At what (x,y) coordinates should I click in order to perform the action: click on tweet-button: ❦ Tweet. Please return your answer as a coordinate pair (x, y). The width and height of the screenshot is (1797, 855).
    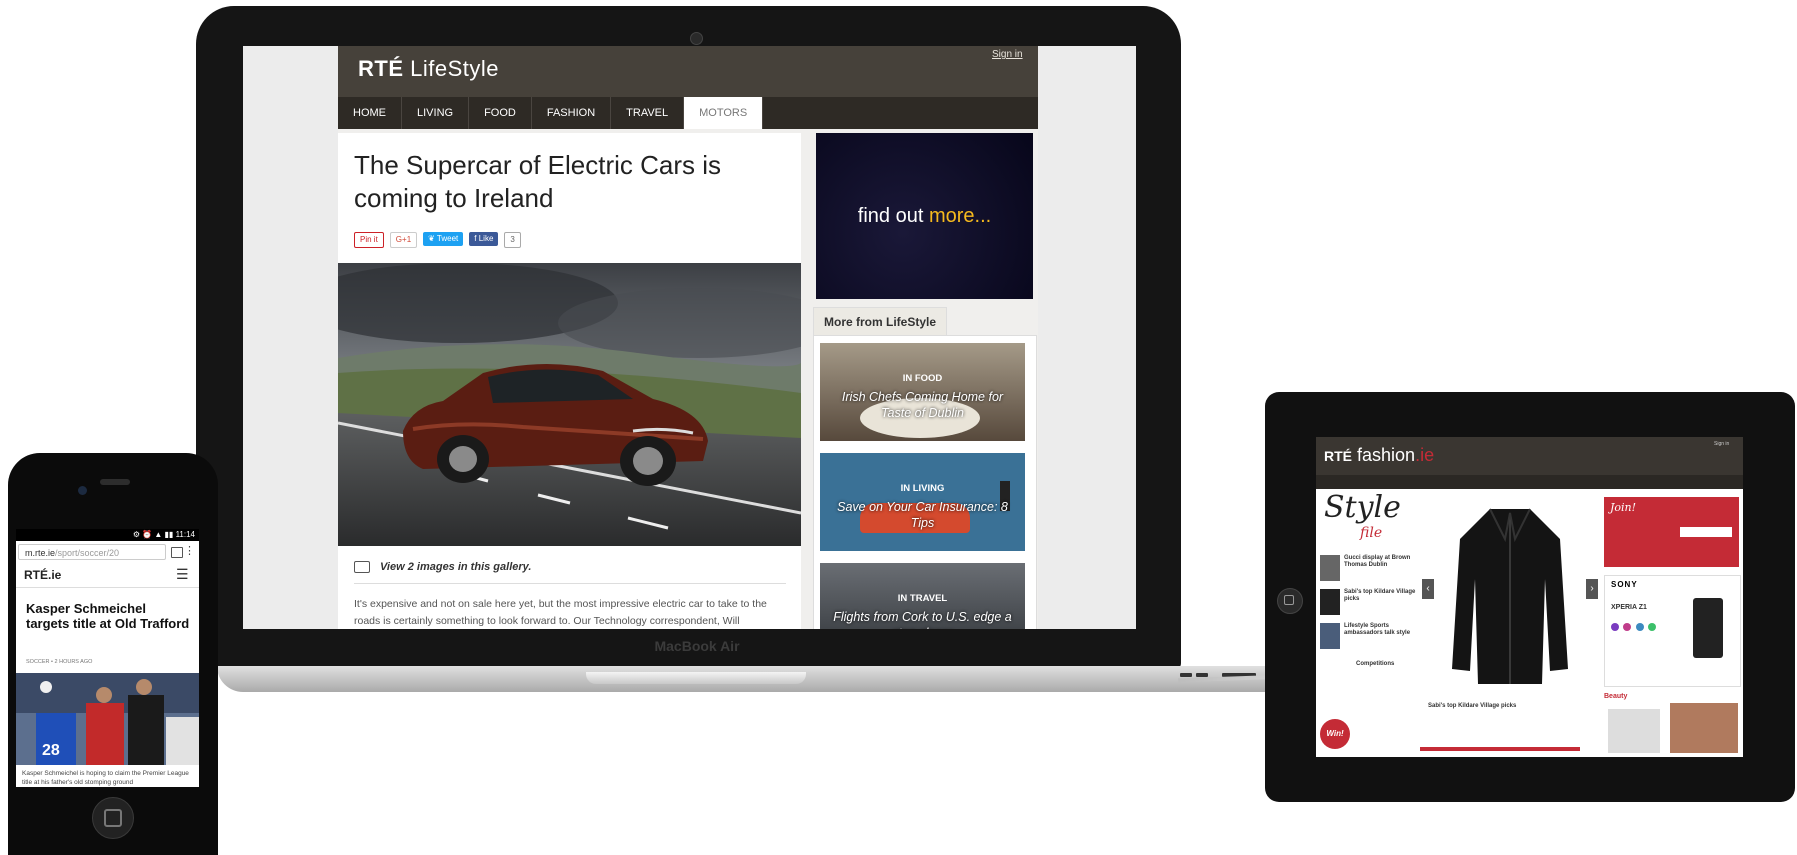
    Looking at the image, I should click on (443, 239).